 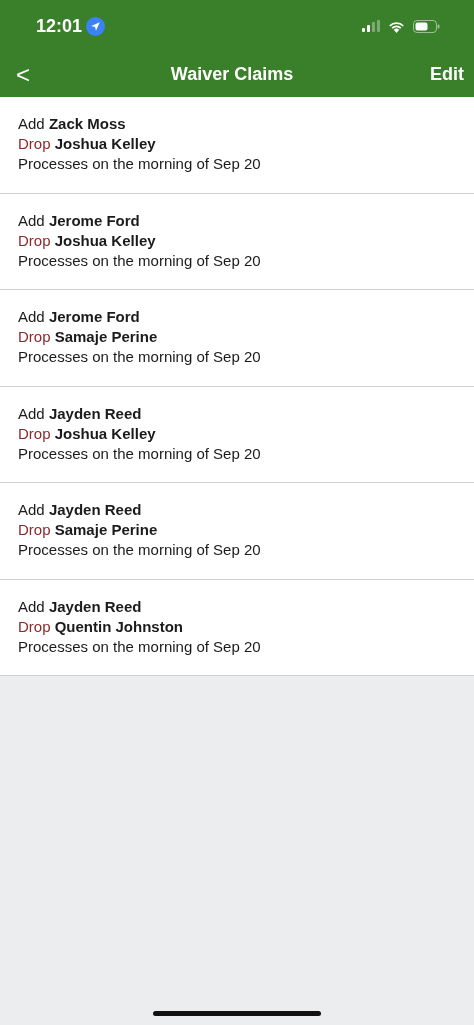 I want to click on player-name: Quentin Johnston, so click(x=118, y=626).